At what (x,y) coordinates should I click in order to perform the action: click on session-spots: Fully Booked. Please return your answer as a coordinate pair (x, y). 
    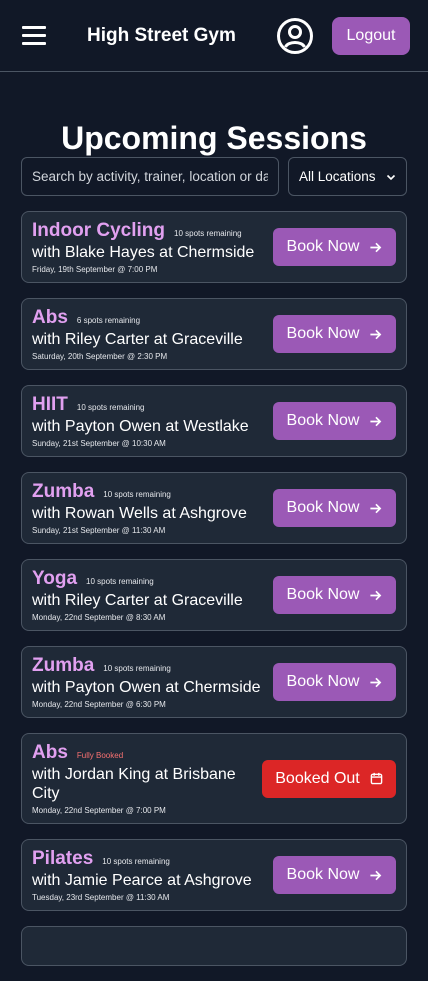
    Looking at the image, I should click on (100, 755).